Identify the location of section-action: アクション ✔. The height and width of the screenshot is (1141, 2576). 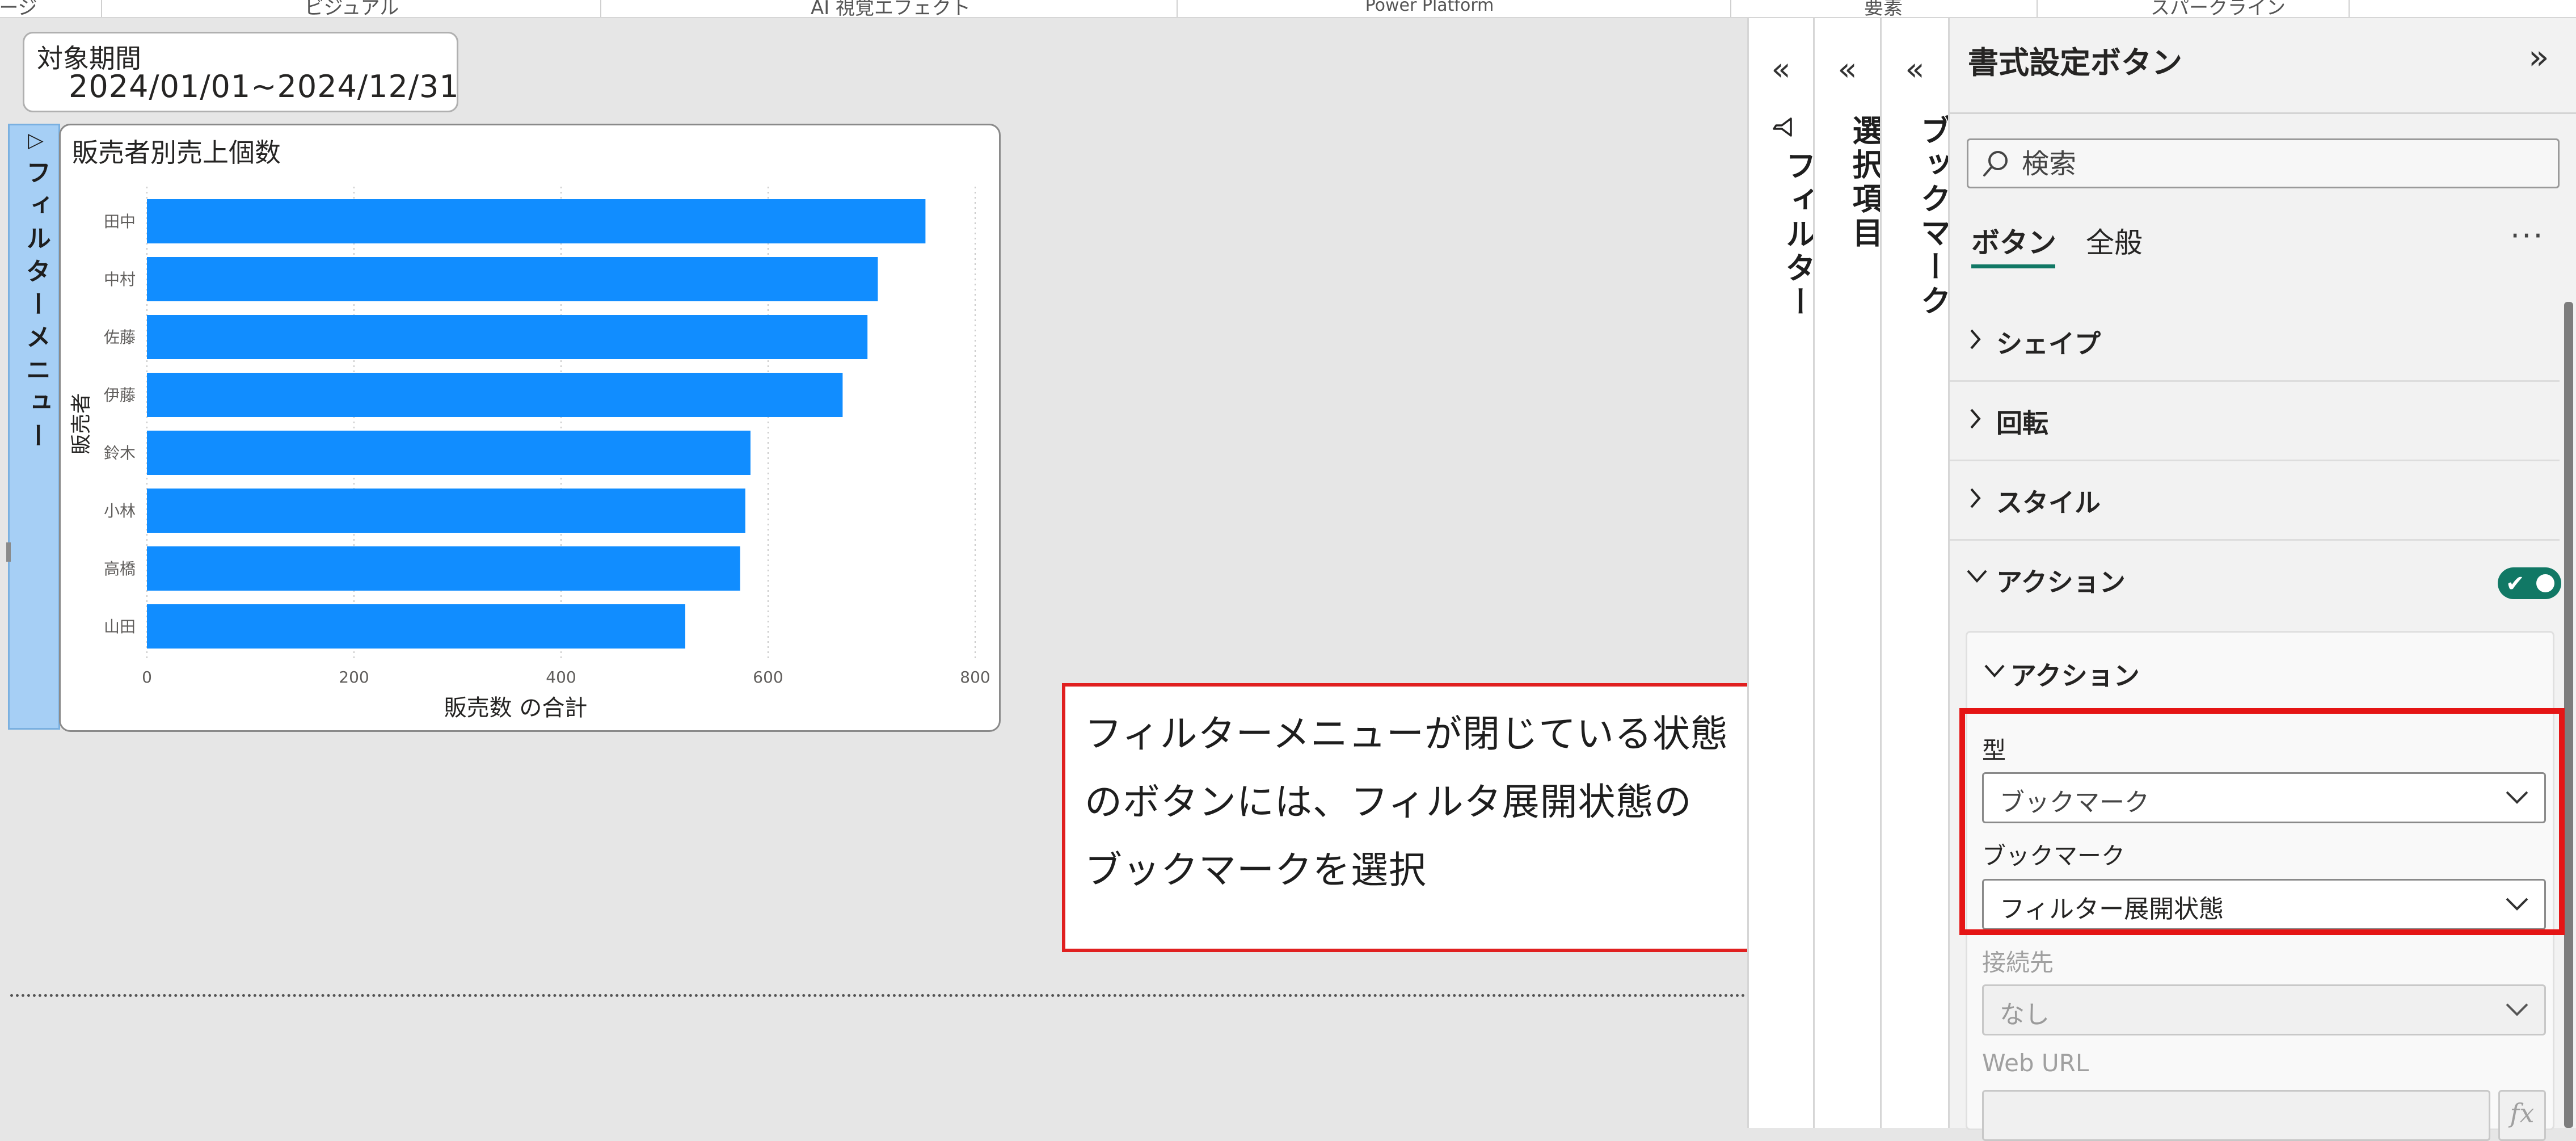
(2255, 578).